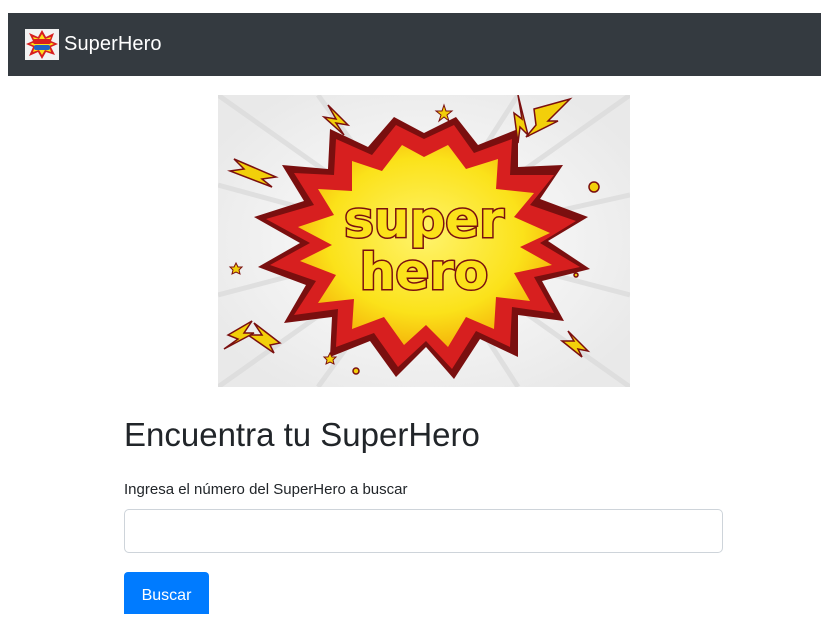 This screenshot has height=620, width=821. Describe the element at coordinates (266, 489) in the screenshot. I see `hero-number-label: Ingresa el número del SuperHero a buscar` at that location.